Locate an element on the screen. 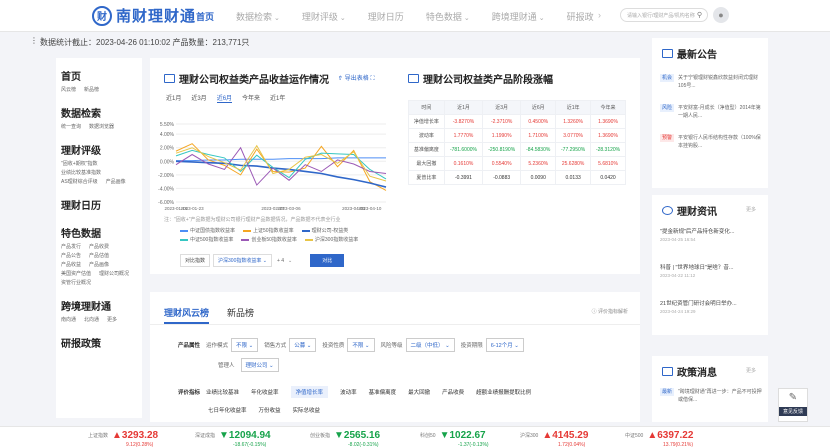 This screenshot has width=830, height=448. index-ticker: 沪深300 ▲4145.29 1.72(0.04%) is located at coordinates (554, 439).